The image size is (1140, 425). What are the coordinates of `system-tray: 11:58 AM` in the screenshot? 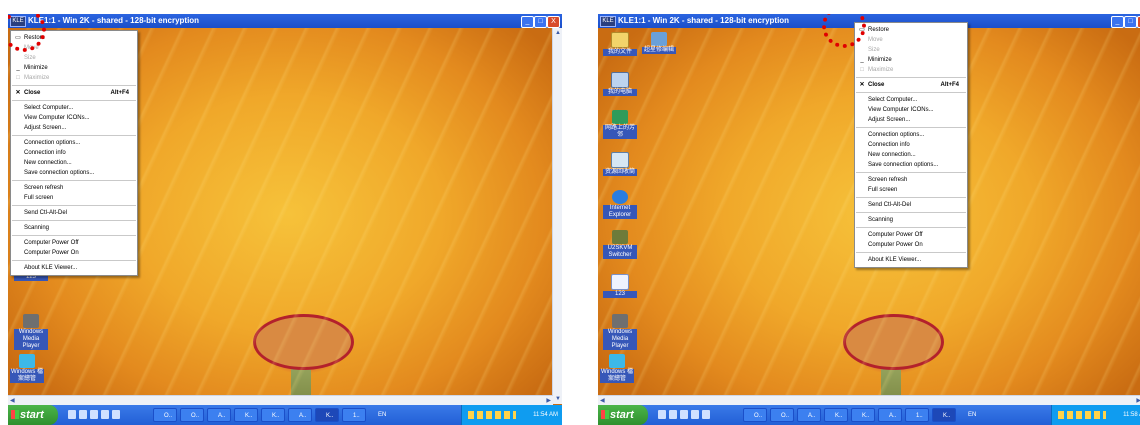 It's located at (1095, 415).